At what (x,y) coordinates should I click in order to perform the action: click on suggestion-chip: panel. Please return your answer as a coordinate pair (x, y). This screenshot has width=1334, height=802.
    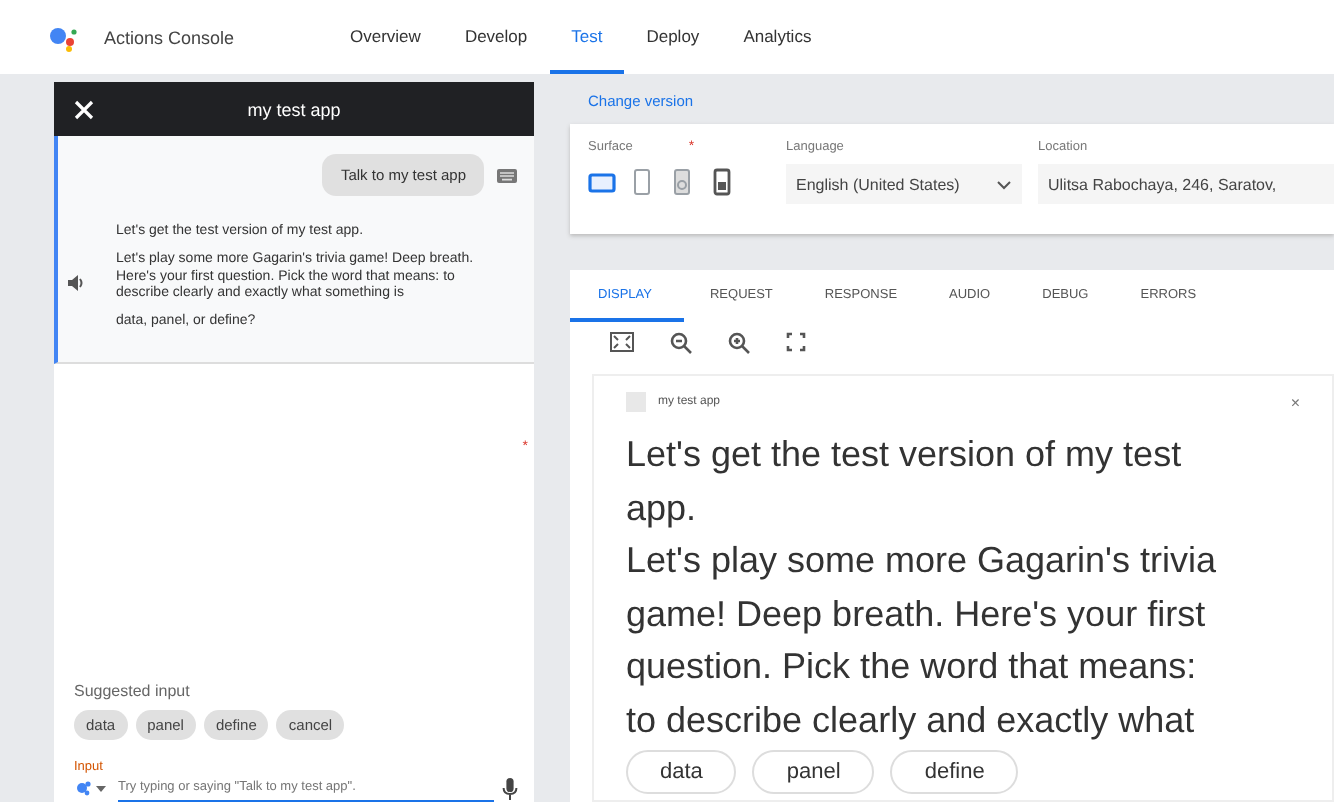
    Looking at the image, I should click on (813, 772).